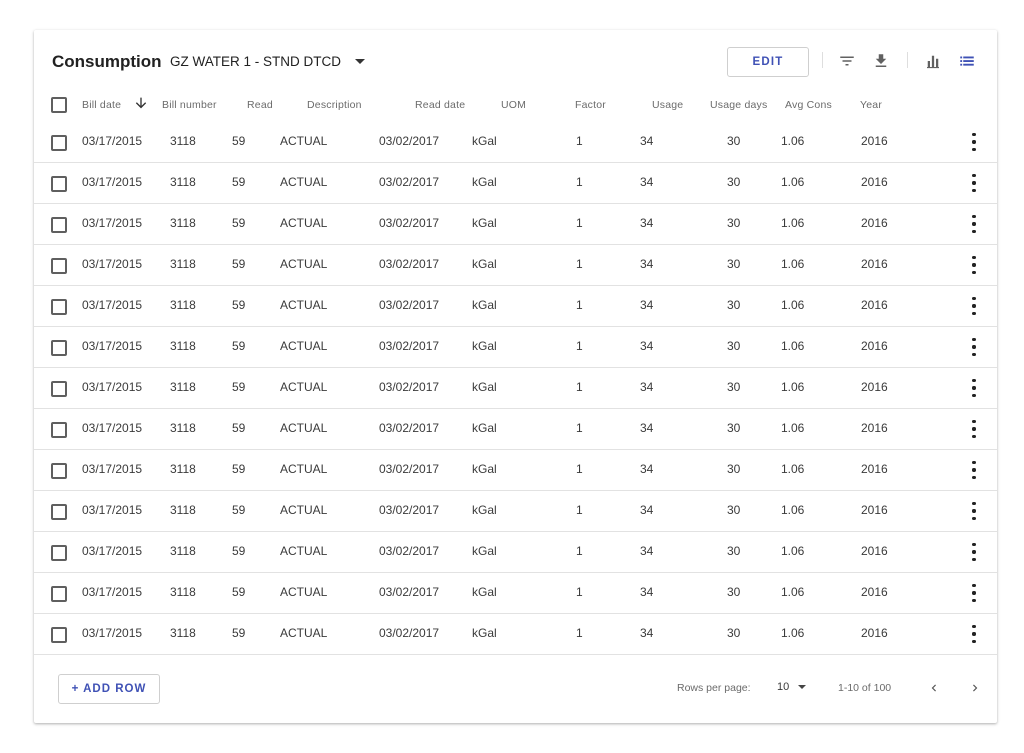 This screenshot has width=1024, height=753. Describe the element at coordinates (334, 105) in the screenshot. I see `column-header-description: Description` at that location.